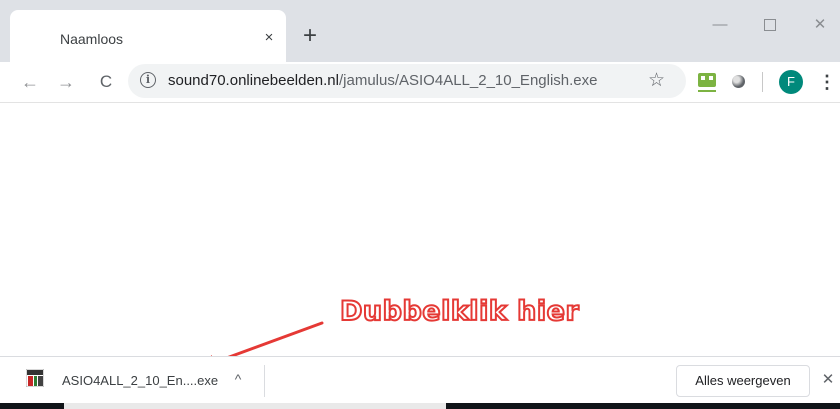 The width and height of the screenshot is (840, 409). Describe the element at coordinates (140, 380) in the screenshot. I see `download-file-name: ASIO4ALL_2_10_En....exe` at that location.